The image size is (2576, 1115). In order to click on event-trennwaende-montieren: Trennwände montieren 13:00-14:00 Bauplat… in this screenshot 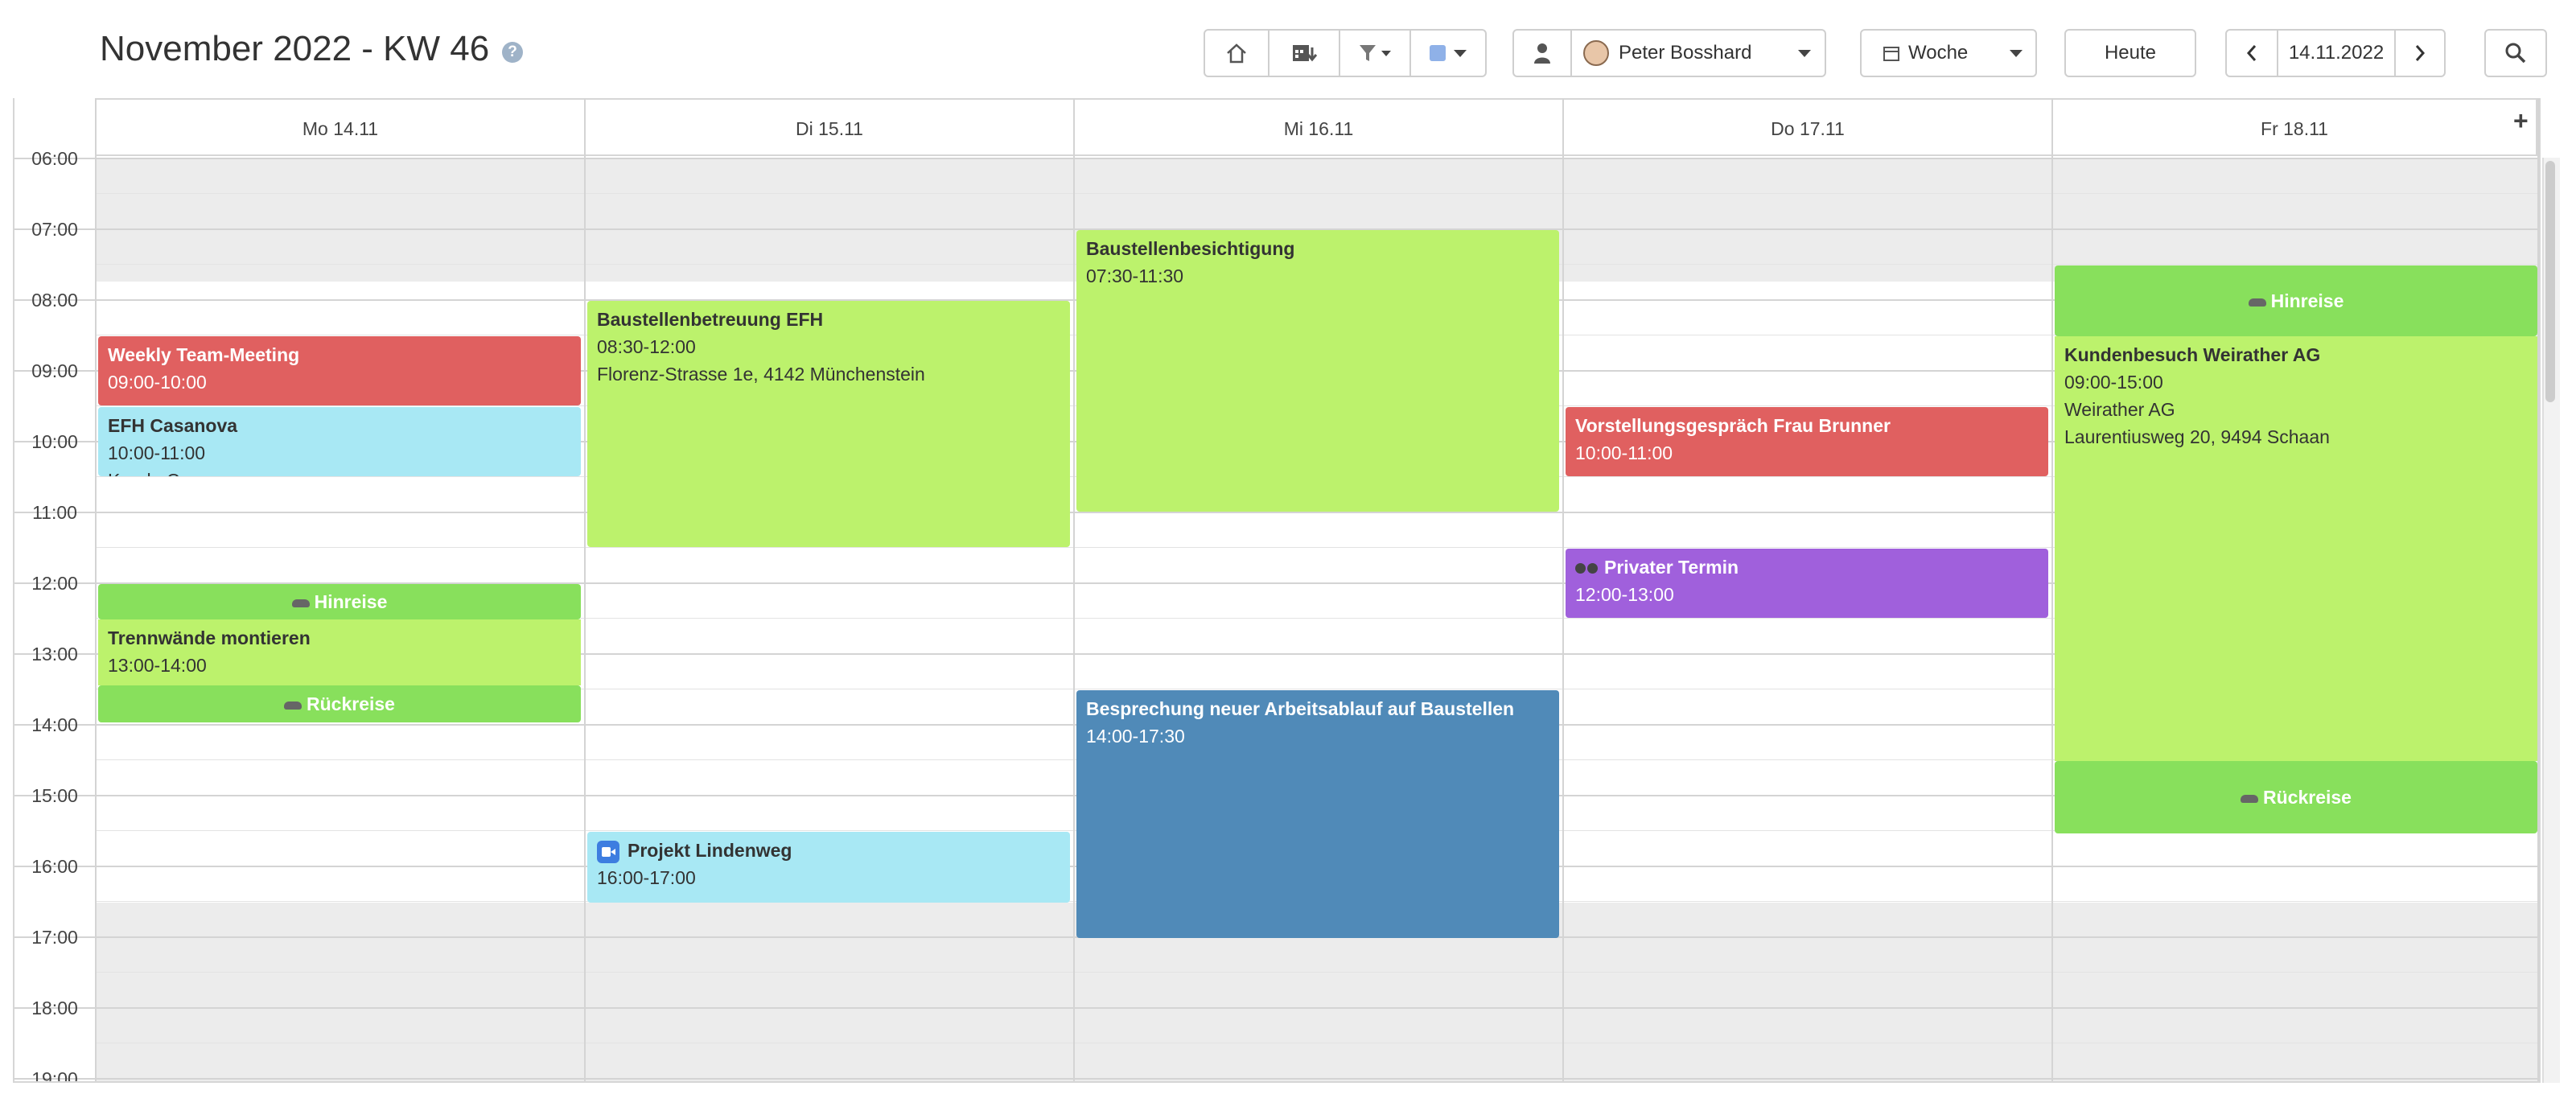, I will do `click(339, 652)`.